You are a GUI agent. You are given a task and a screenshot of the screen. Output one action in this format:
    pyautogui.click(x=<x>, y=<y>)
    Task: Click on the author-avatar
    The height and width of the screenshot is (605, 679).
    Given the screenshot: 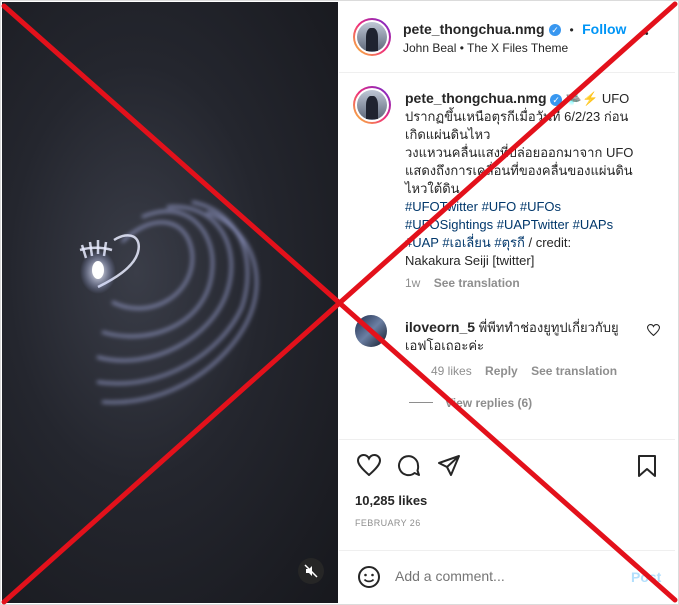 What is the action you would take?
    pyautogui.click(x=372, y=37)
    